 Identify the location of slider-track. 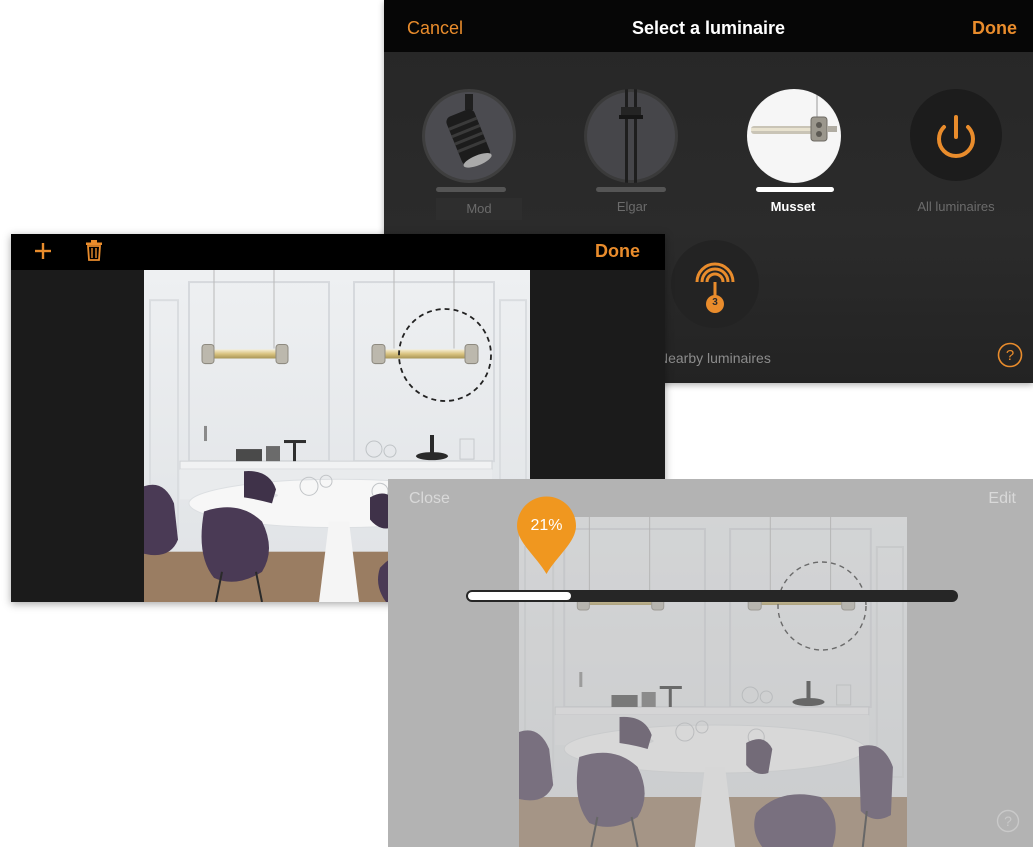
(712, 596).